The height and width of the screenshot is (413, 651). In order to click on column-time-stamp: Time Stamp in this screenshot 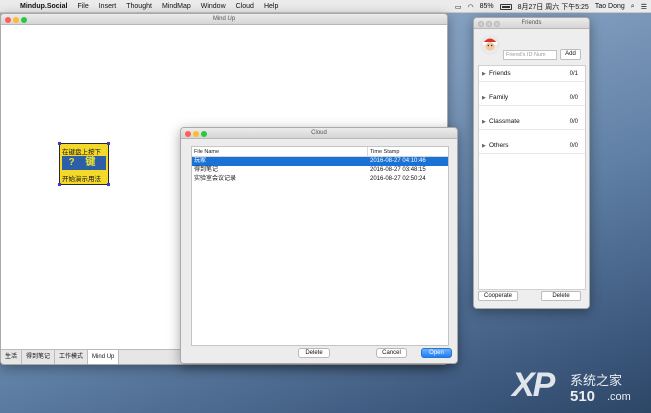, I will do `click(408, 151)`.